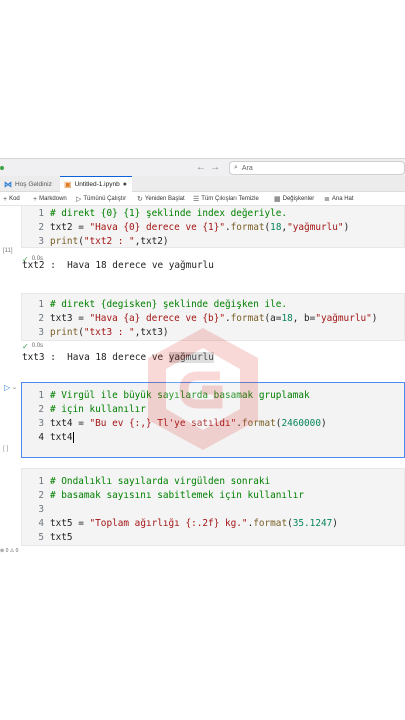 The image size is (405, 720). Describe the element at coordinates (273, 318) in the screenshot. I see `code-token: (a=` at that location.